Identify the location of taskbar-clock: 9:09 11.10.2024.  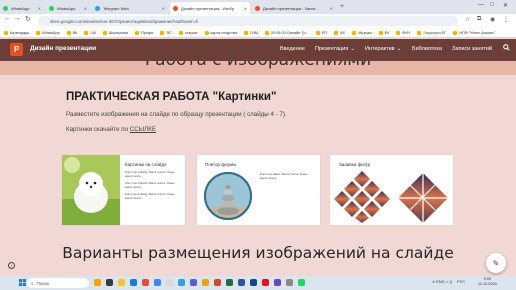
(487, 282).